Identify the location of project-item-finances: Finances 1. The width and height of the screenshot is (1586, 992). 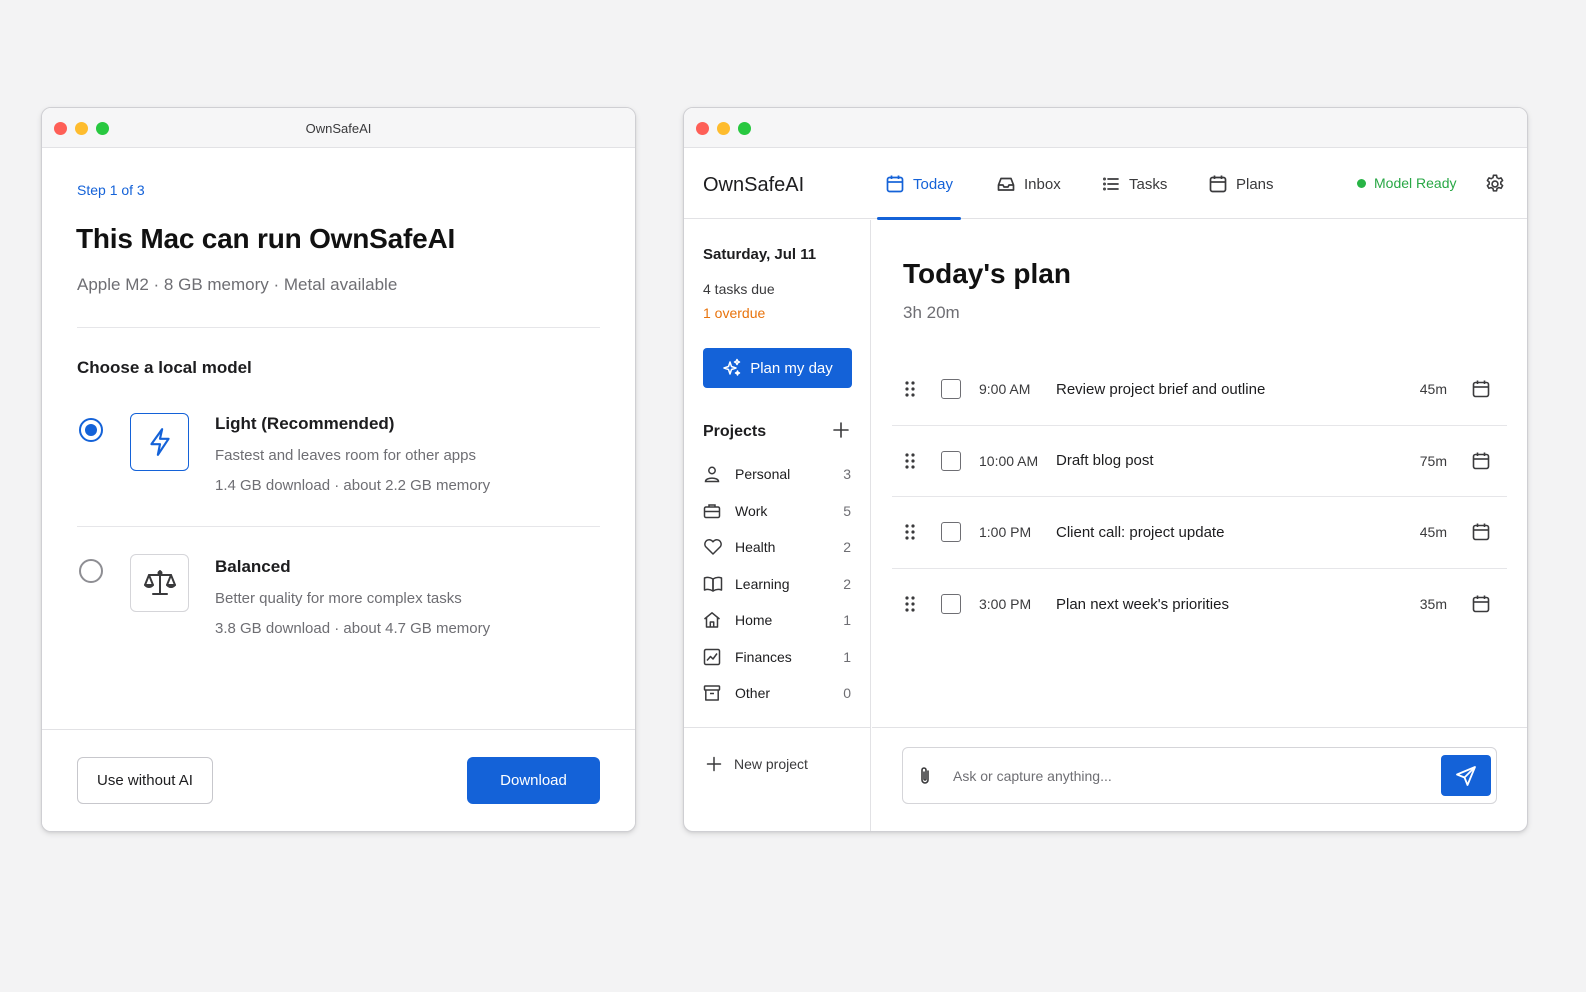
(777, 657).